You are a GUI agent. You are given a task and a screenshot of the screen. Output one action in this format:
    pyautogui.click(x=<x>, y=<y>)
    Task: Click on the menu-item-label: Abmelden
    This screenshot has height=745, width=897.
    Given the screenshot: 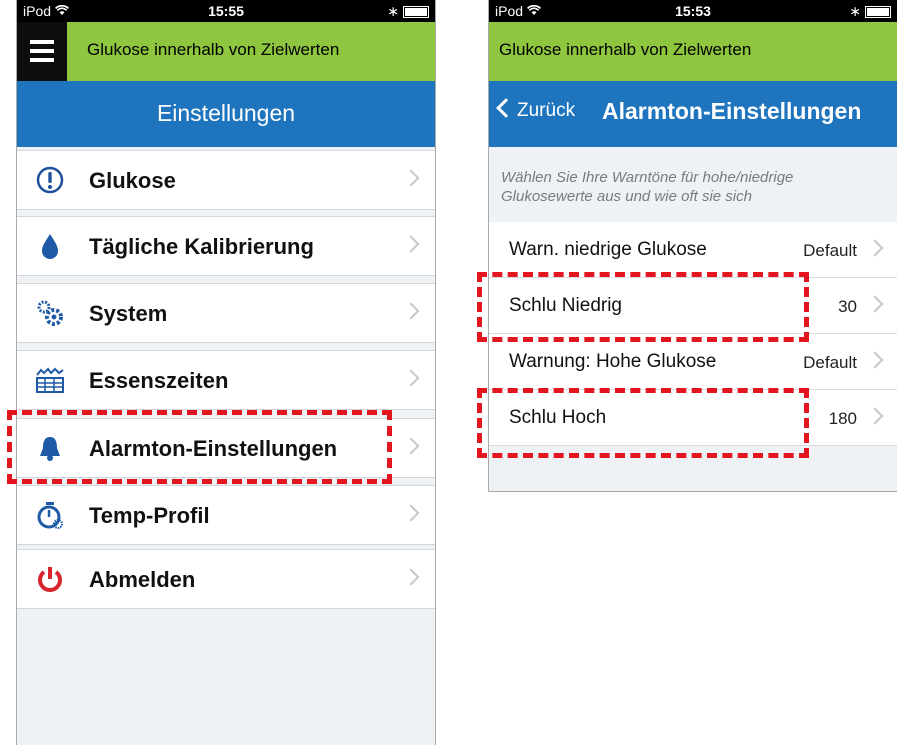 What is the action you would take?
    pyautogui.click(x=142, y=579)
    